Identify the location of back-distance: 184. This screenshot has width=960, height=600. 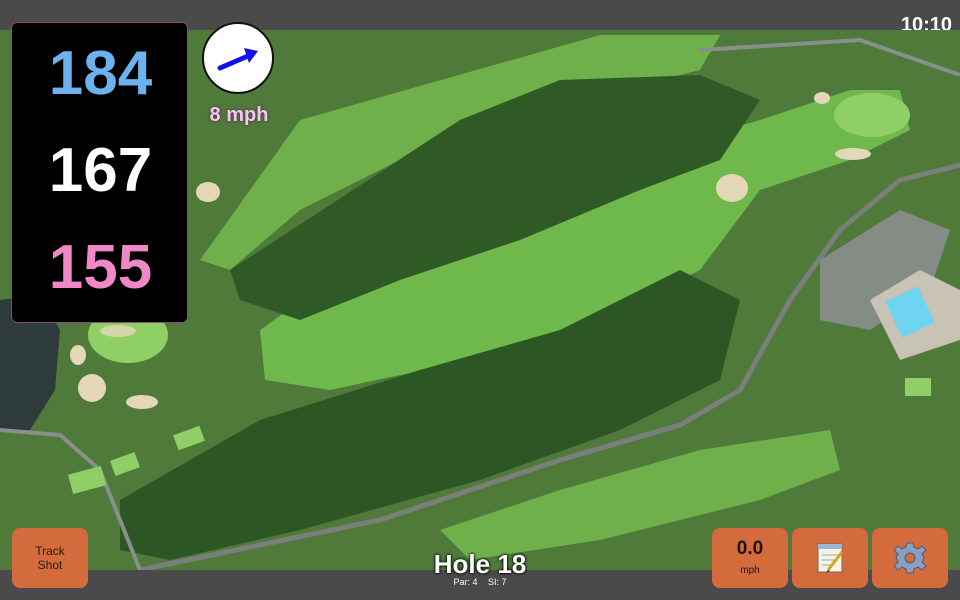
(100, 73).